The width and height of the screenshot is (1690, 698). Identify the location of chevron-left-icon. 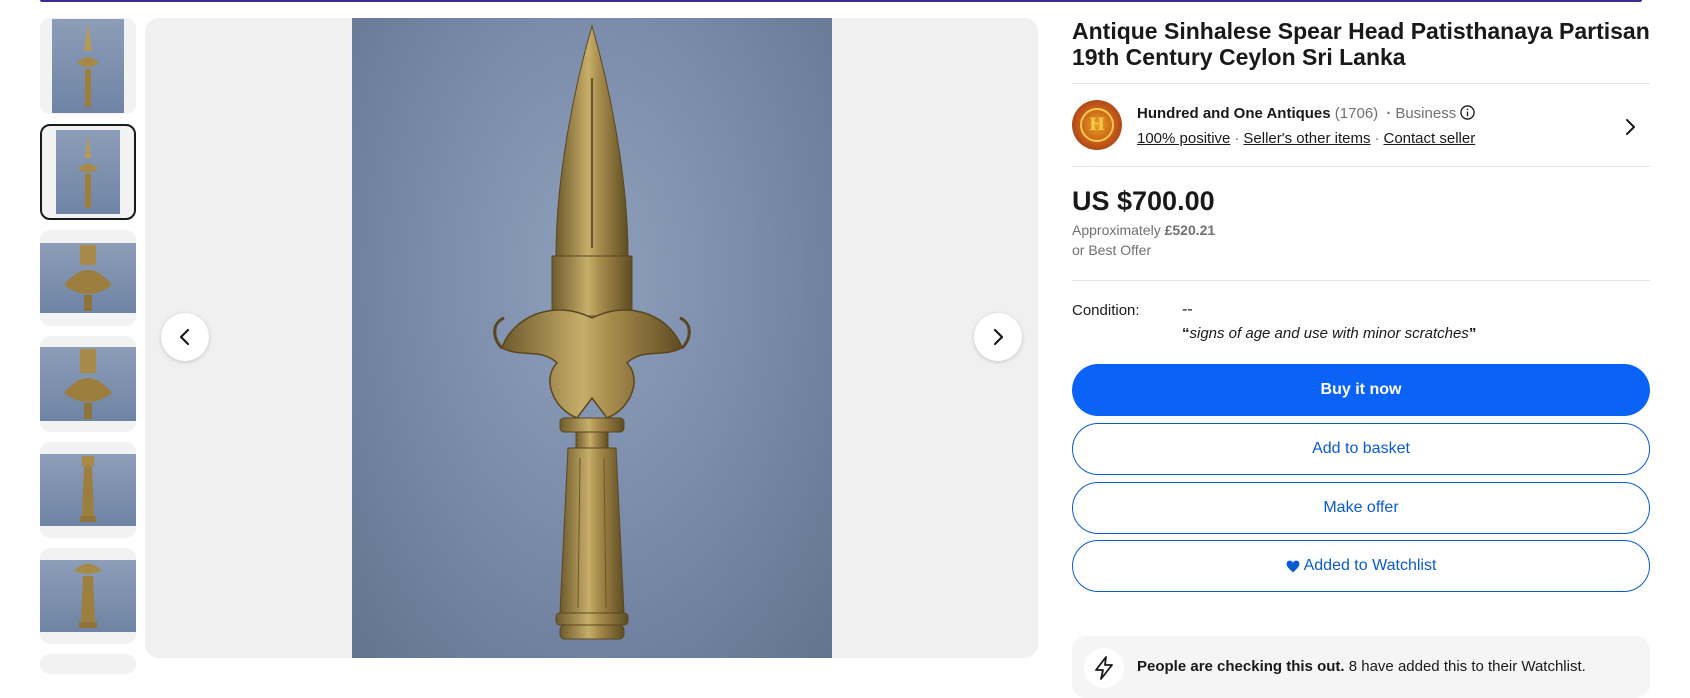
(184, 337).